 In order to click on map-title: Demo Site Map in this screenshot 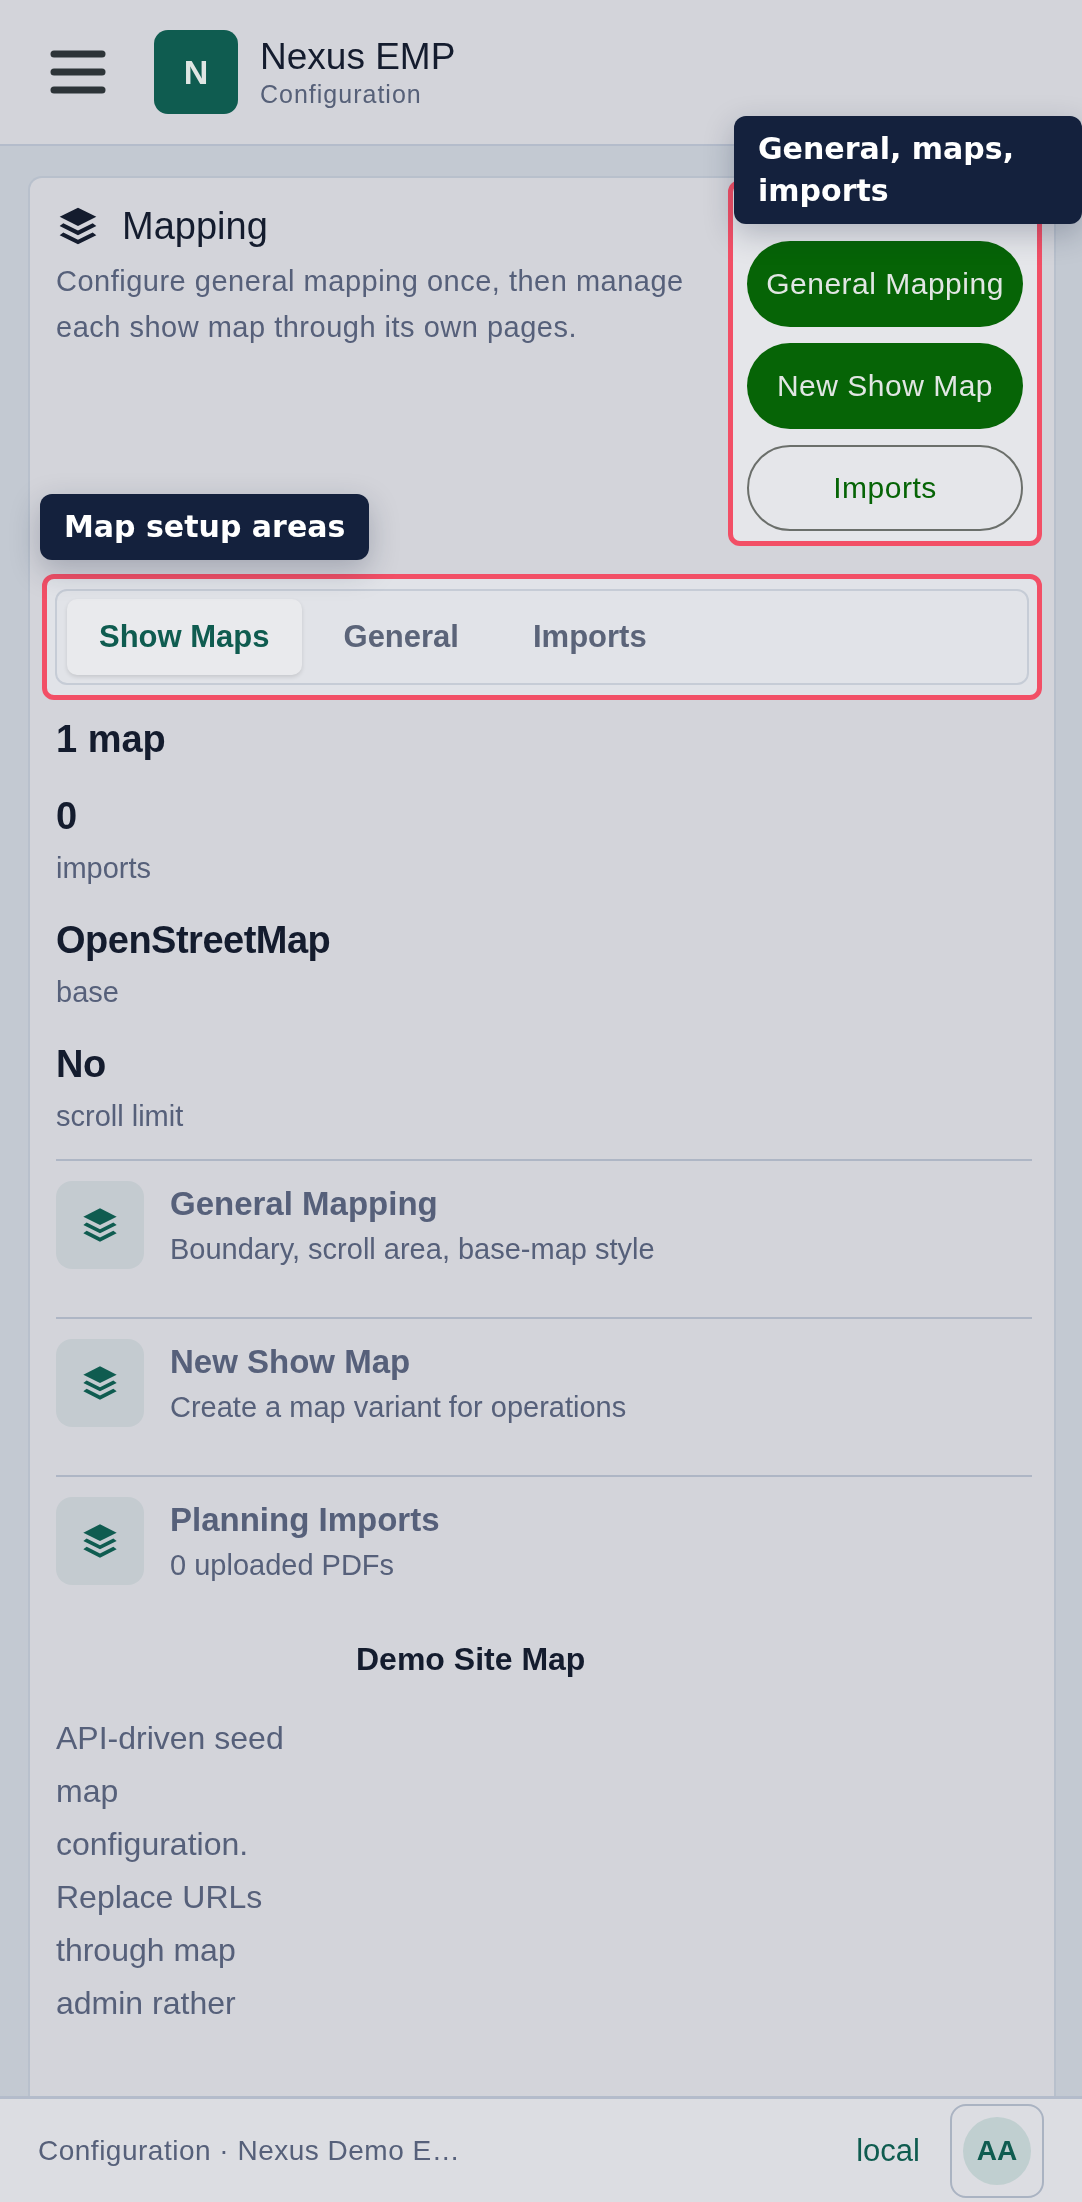, I will do `click(471, 1659)`.